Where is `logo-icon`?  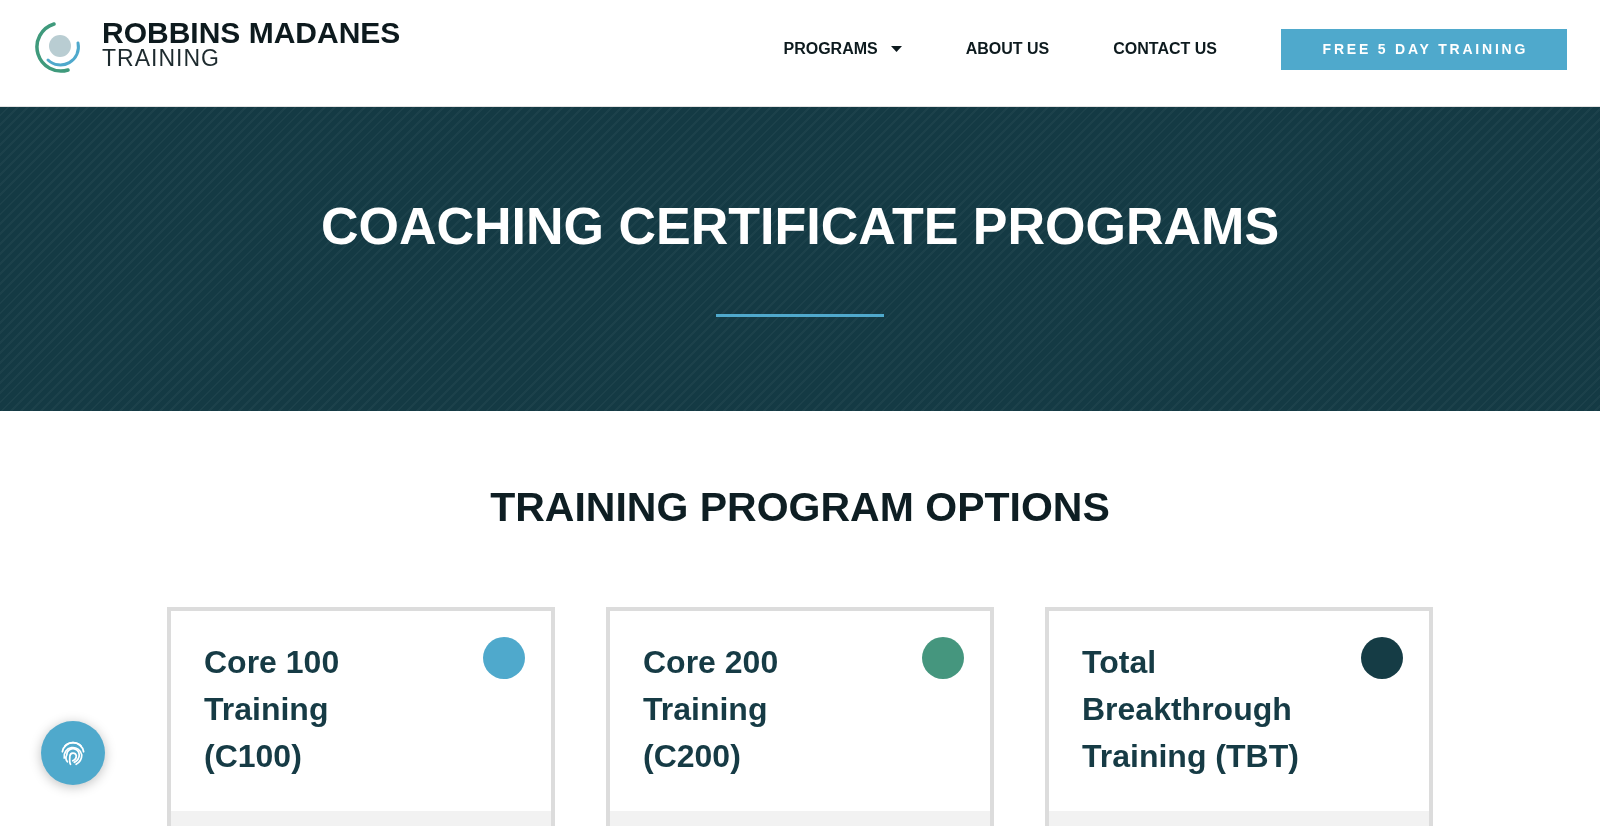 logo-icon is located at coordinates (59, 47).